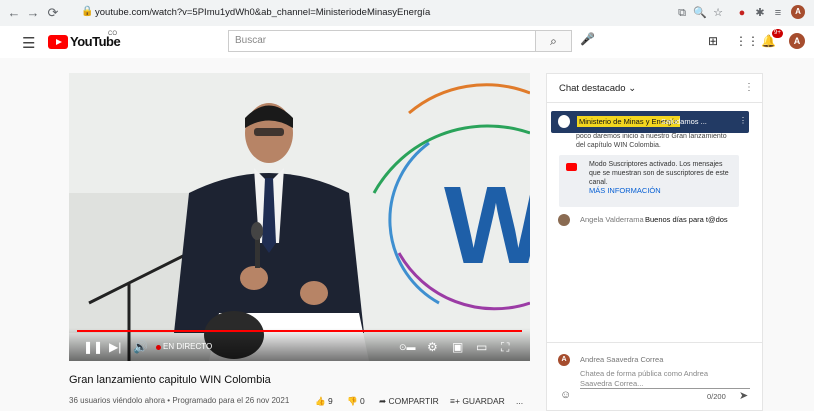 The width and height of the screenshot is (814, 411). I want to click on char-count: 0/200, so click(716, 396).